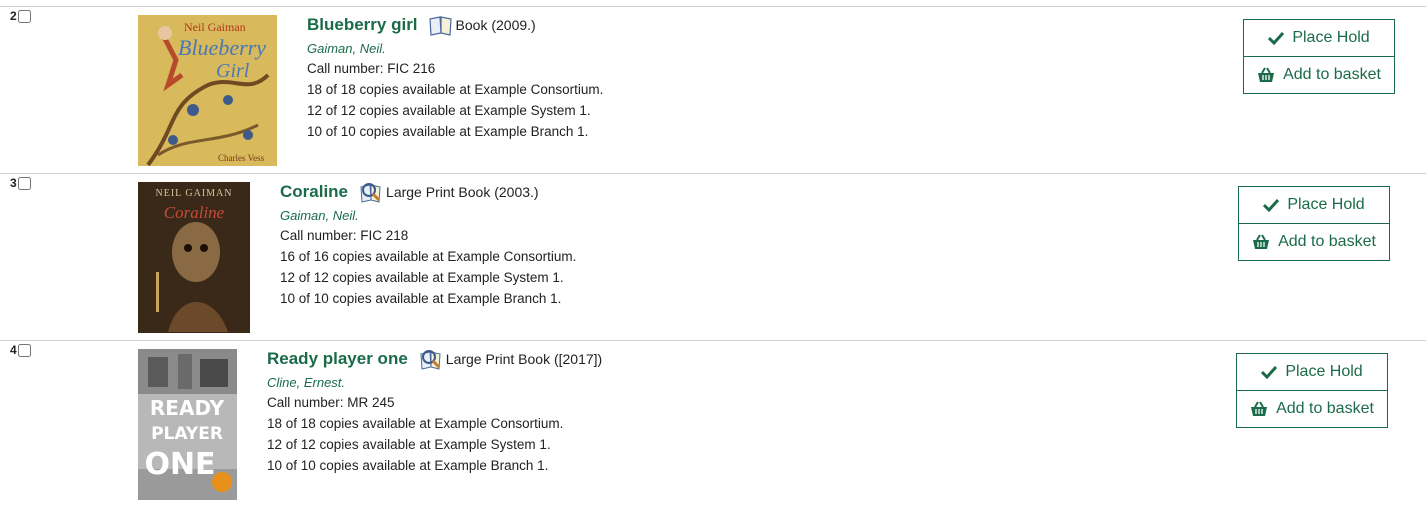 The height and width of the screenshot is (508, 1426). Describe the element at coordinates (241, 158) in the screenshot. I see `cover-illustrator-lettering: Charles Vess` at that location.